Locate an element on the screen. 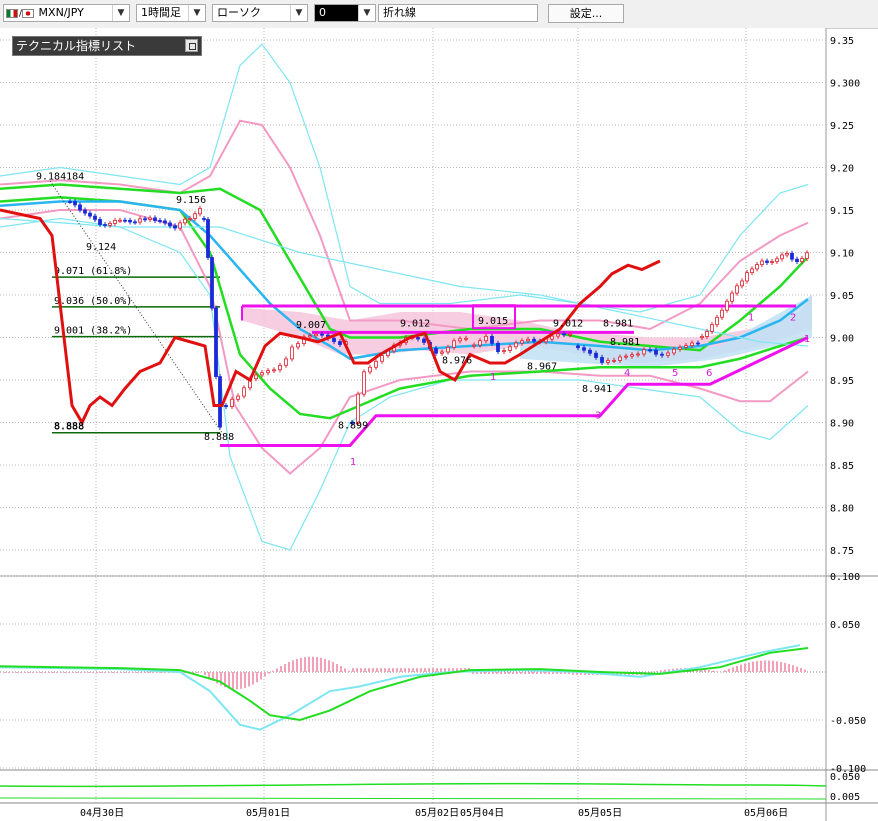 Image resolution: width=878 pixels, height=821 pixels. restore-icon is located at coordinates (191, 45).